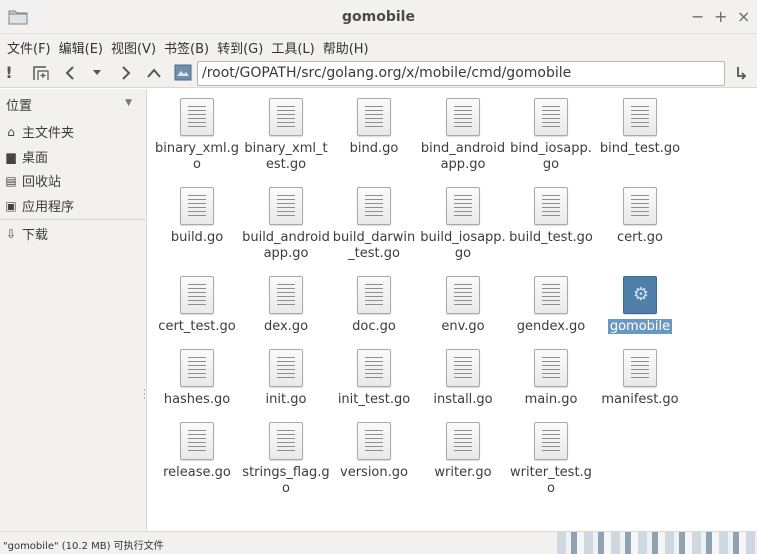  What do you see at coordinates (11, 205) in the screenshot?
I see `applications-icon: ▣` at bounding box center [11, 205].